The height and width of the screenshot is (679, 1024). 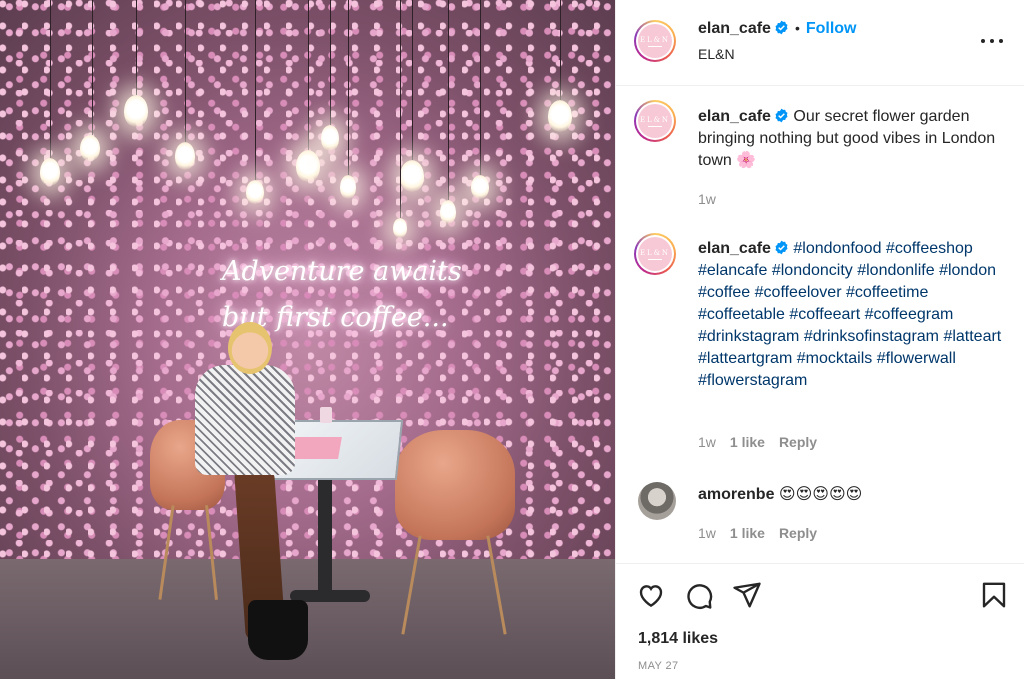 I want to click on commenter-avatar, so click(x=657, y=501).